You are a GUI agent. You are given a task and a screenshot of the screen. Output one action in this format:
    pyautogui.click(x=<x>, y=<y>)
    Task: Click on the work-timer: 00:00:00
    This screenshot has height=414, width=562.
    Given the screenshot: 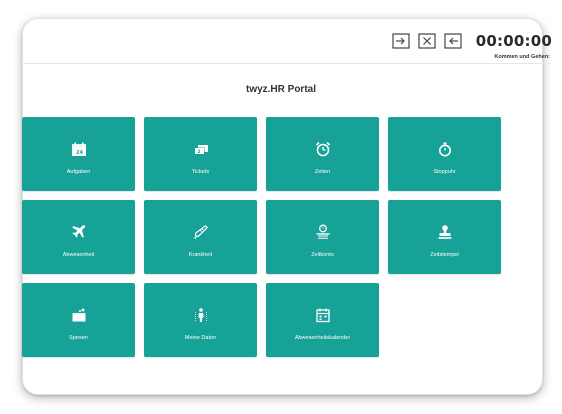 What is the action you would take?
    pyautogui.click(x=513, y=41)
    